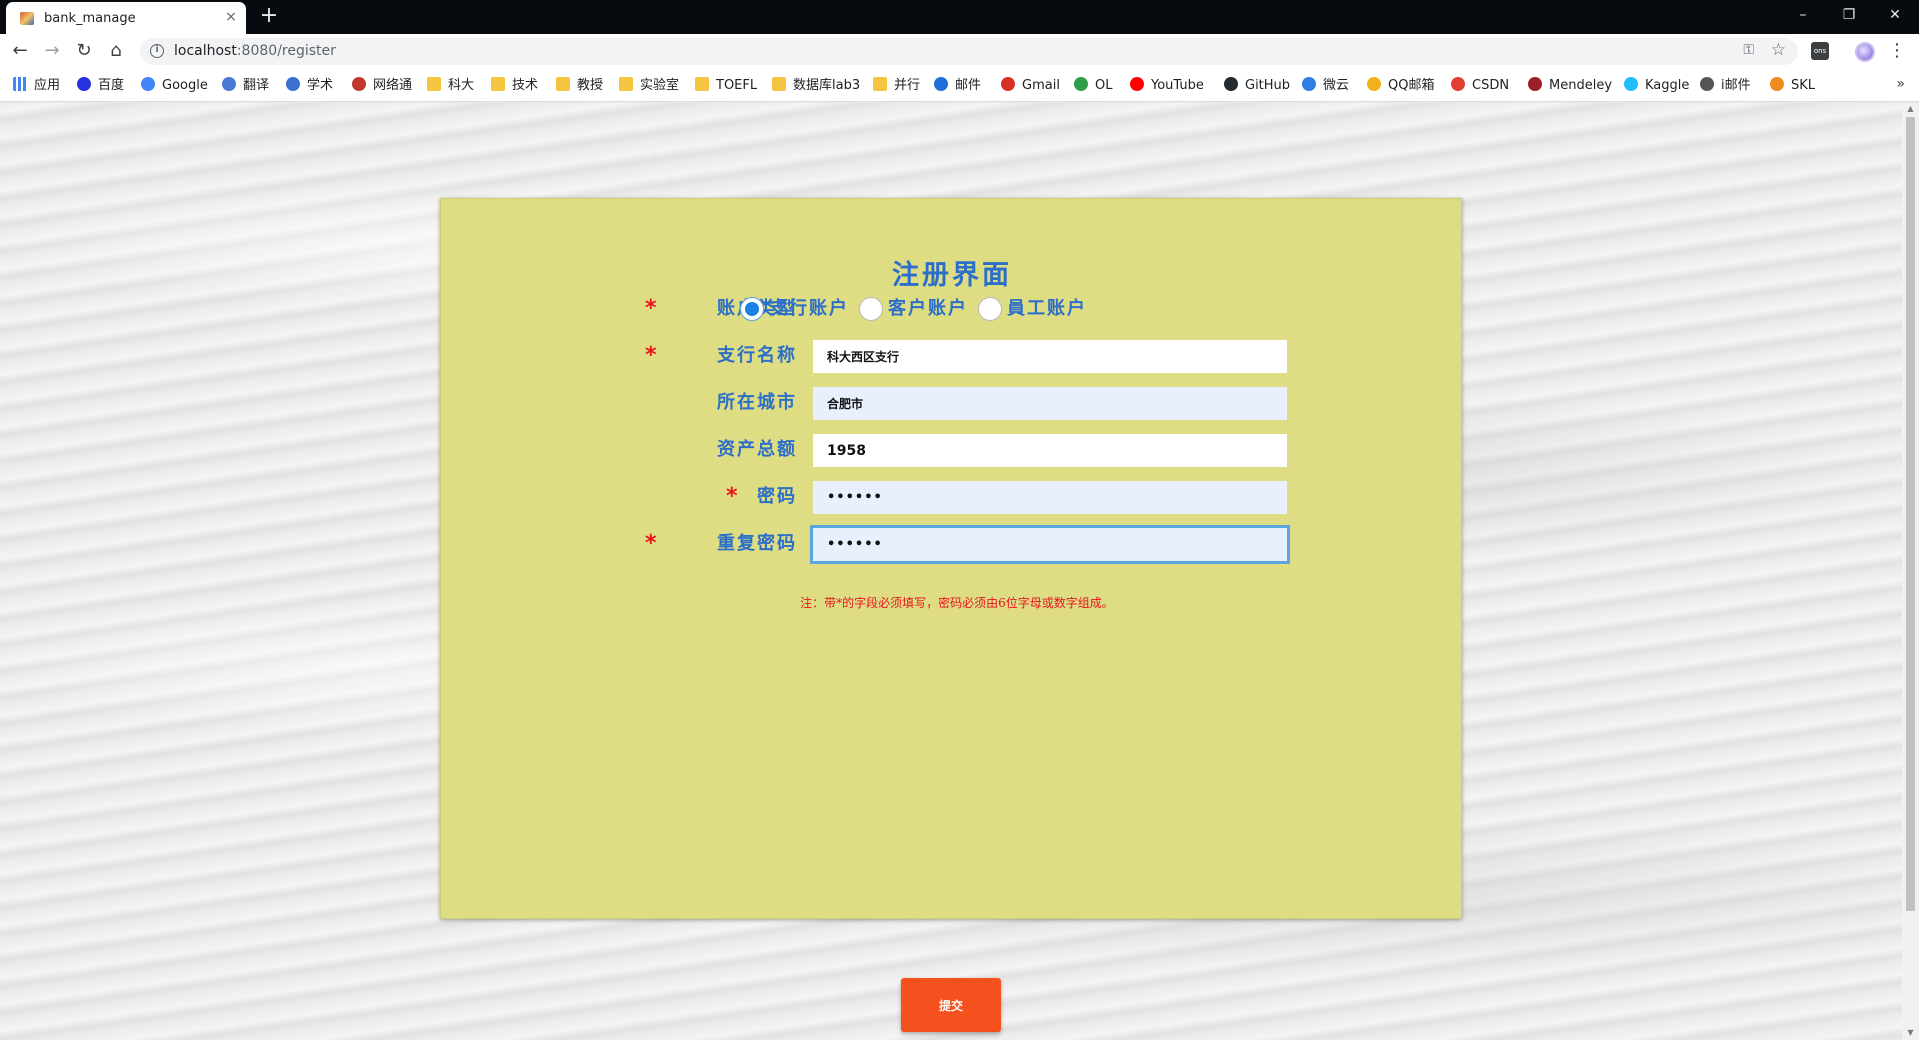 Image resolution: width=1919 pixels, height=1040 pixels. What do you see at coordinates (727, 356) in the screenshot?
I see `branch-name-label-wrap: 支行名称` at bounding box center [727, 356].